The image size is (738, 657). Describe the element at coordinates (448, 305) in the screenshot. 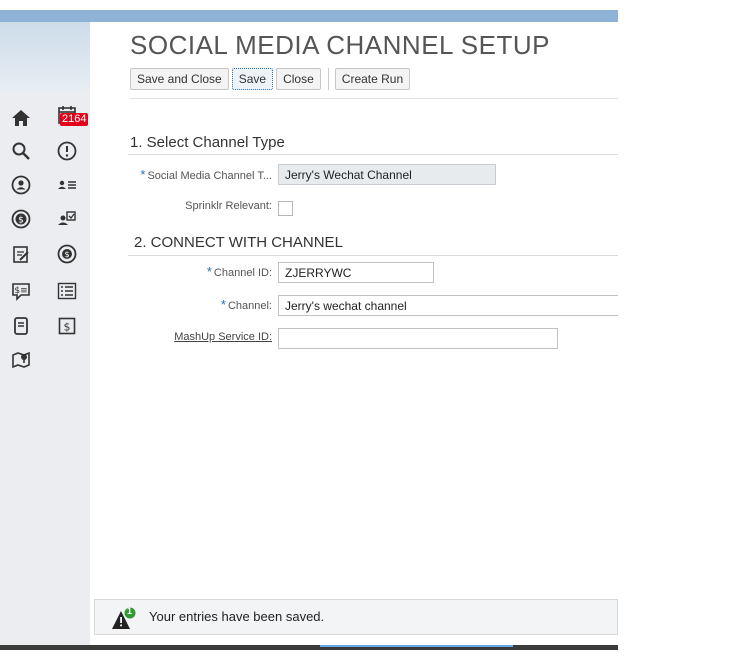

I see `channel-field: Jerry's wechat channel` at that location.